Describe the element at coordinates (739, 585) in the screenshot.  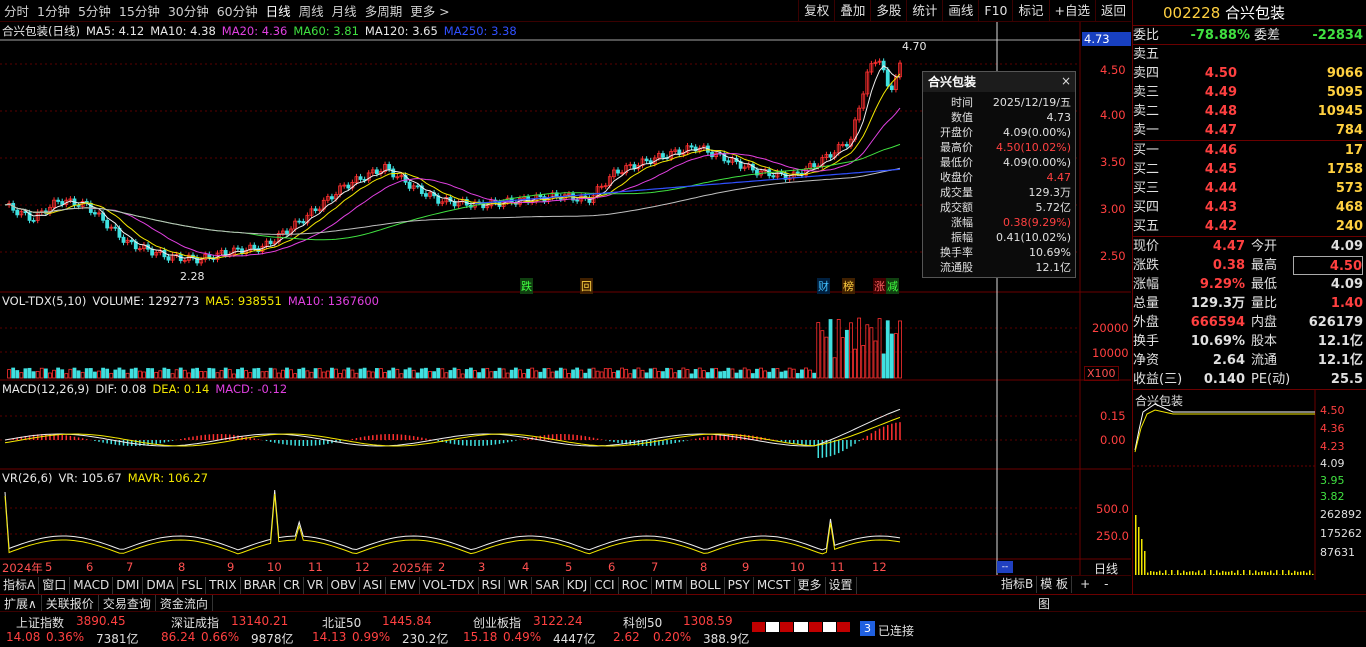
I see `indicator-tab: PSY` at that location.